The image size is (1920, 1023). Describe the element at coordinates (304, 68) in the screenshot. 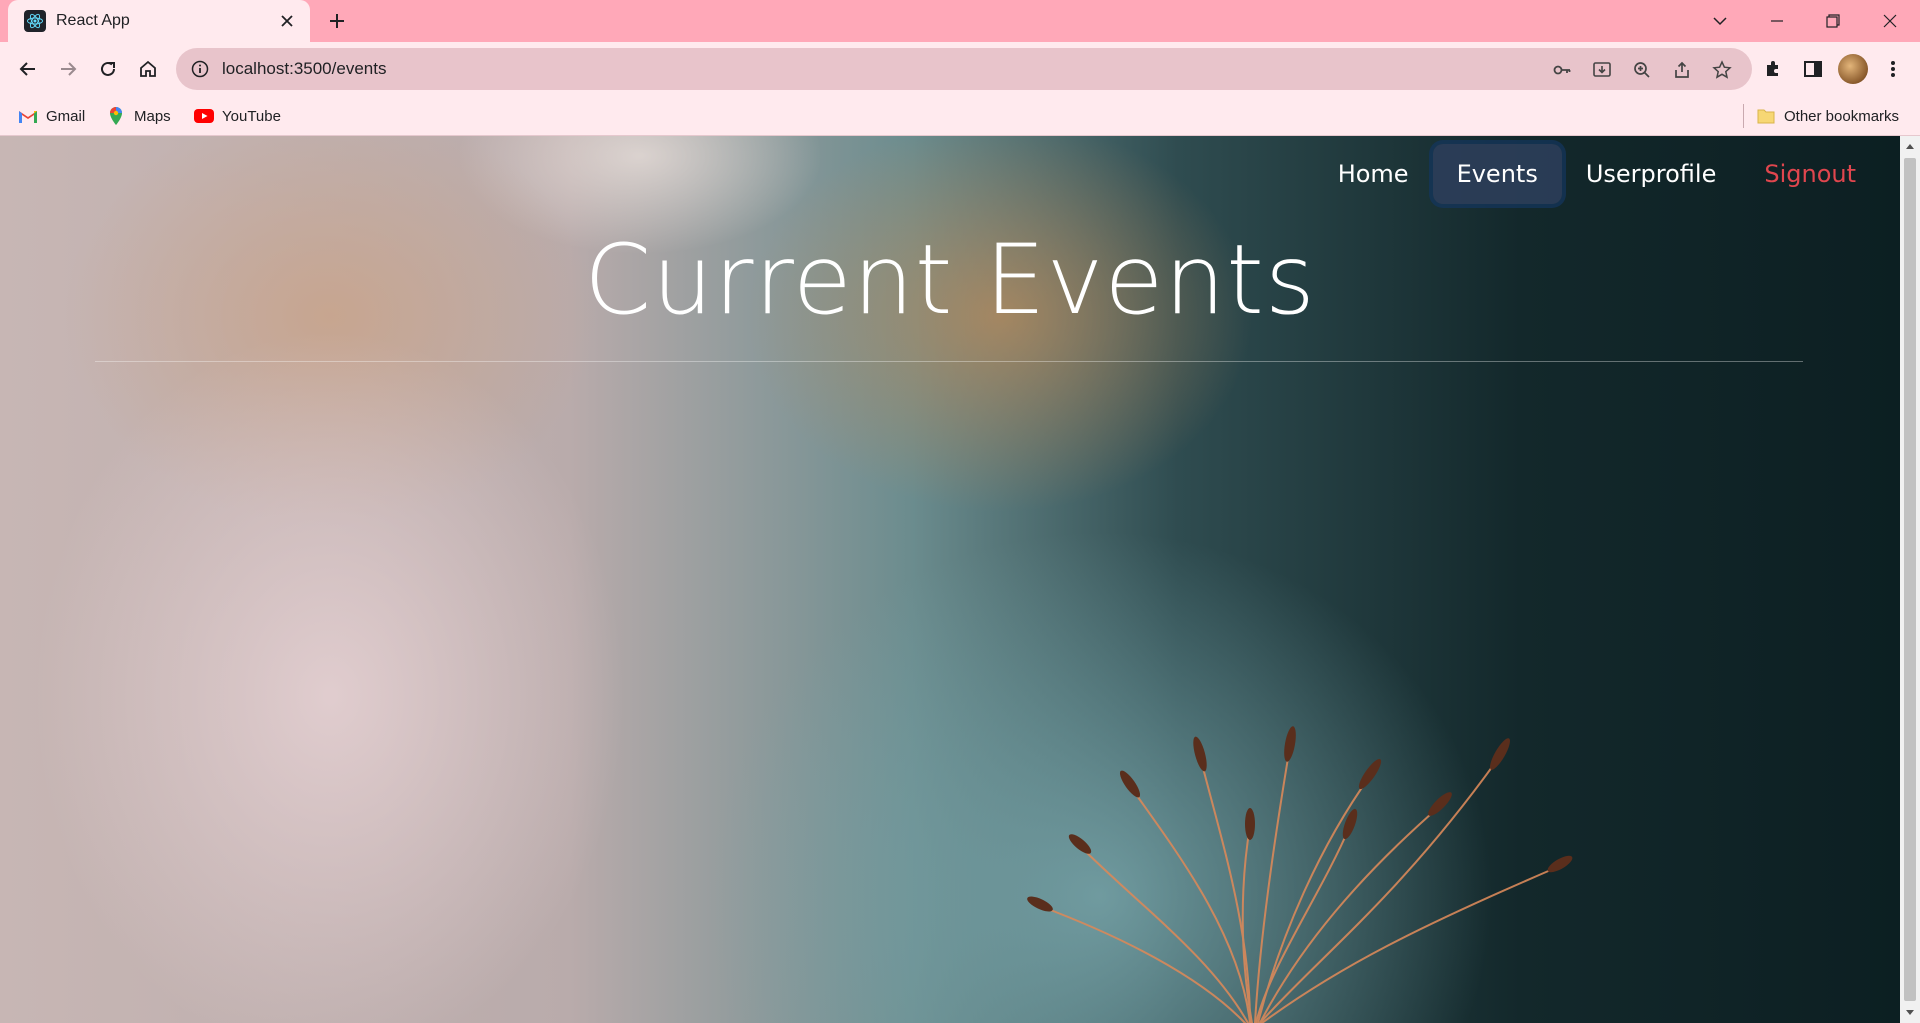

I see `url-text: localhost:3500/events` at that location.